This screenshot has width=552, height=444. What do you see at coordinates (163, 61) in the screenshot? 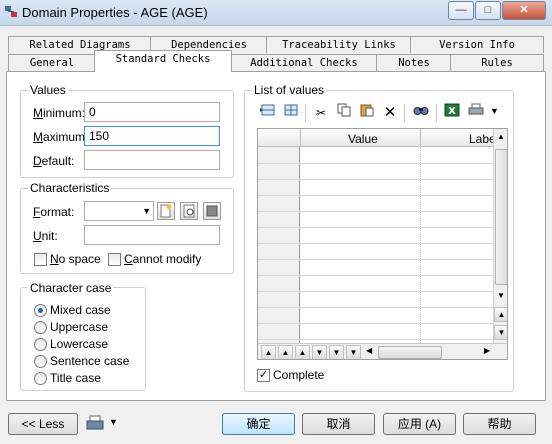
I see `tab-standard-checks: Standard Checks` at bounding box center [163, 61].